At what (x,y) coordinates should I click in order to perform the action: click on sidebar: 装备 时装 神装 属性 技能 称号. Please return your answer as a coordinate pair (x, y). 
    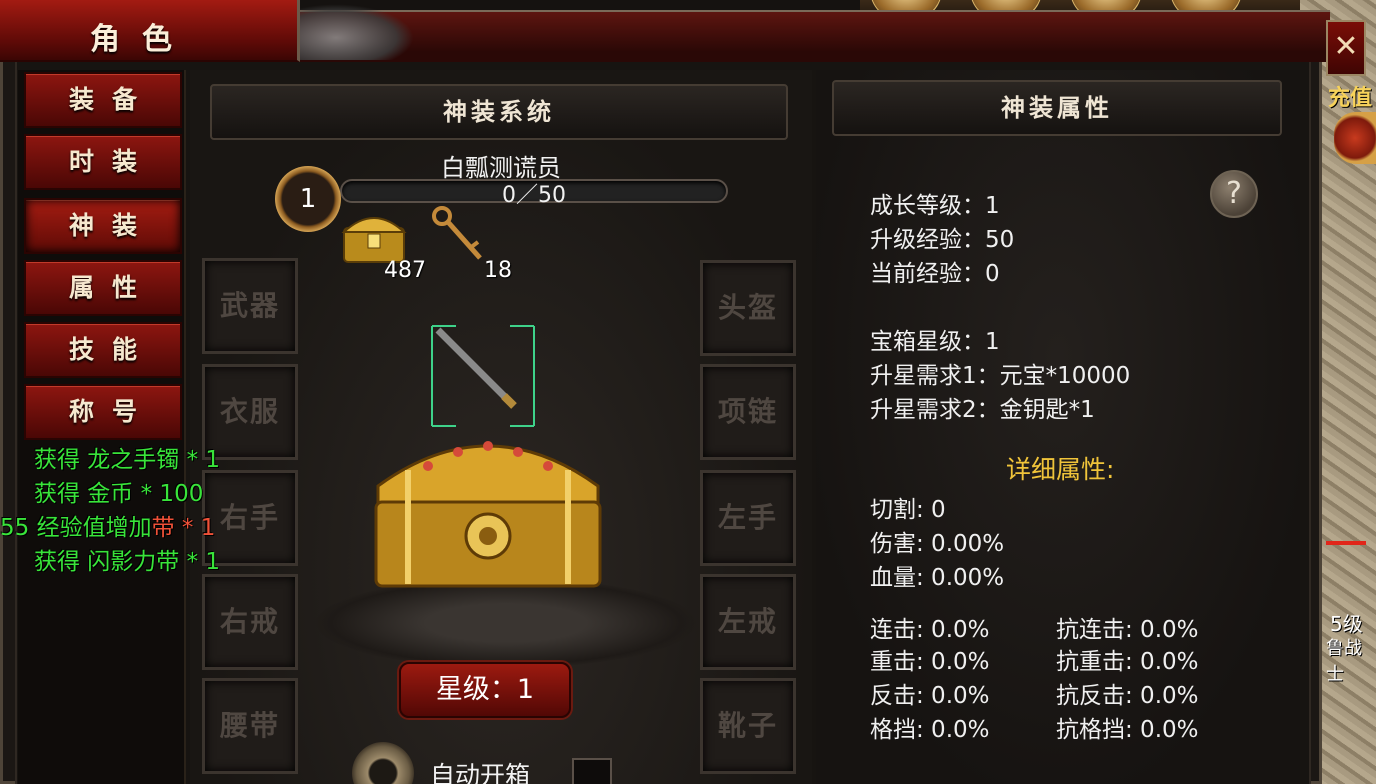
    Looking at the image, I should click on (102, 427).